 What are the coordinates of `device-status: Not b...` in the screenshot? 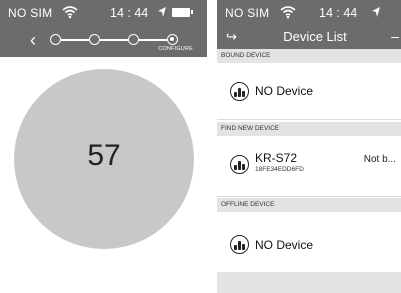 It's located at (379, 159).